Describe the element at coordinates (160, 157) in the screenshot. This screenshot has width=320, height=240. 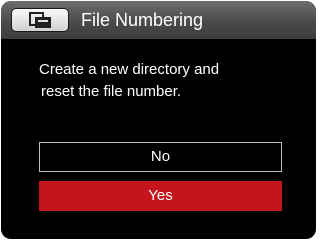
I see `no-button: No` at that location.